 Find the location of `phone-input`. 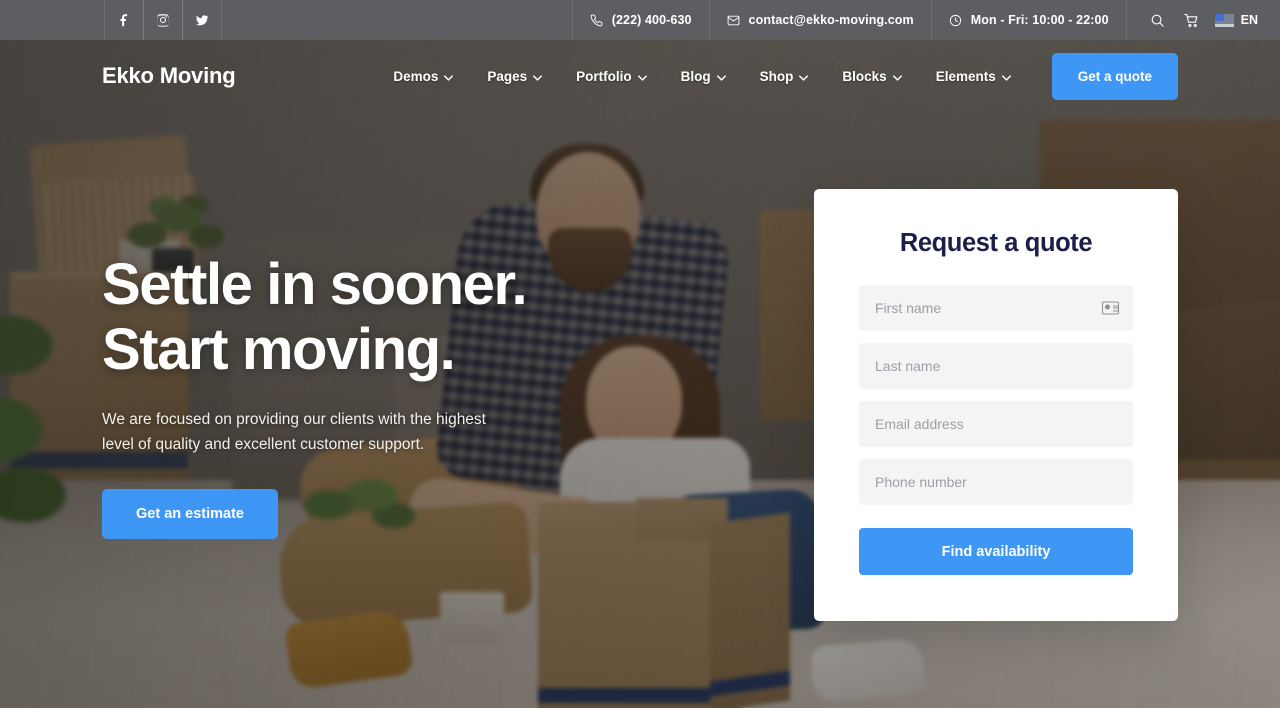

phone-input is located at coordinates (996, 482).